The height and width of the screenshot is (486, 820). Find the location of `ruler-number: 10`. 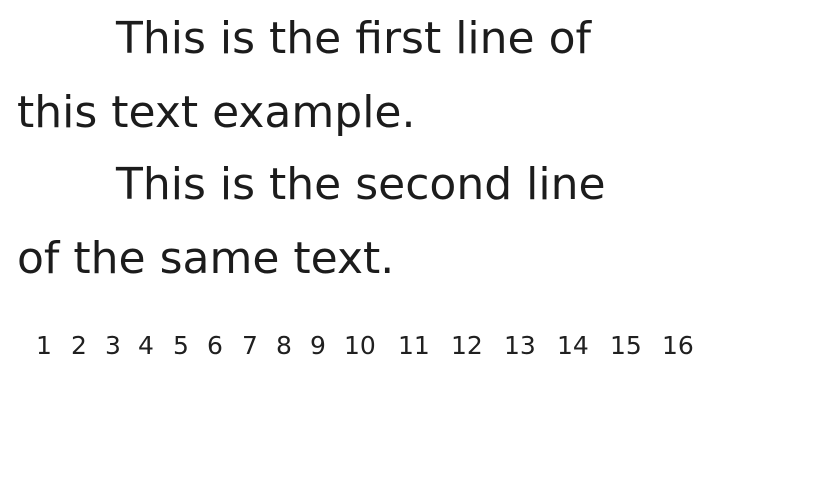

ruler-number: 10 is located at coordinates (360, 345).